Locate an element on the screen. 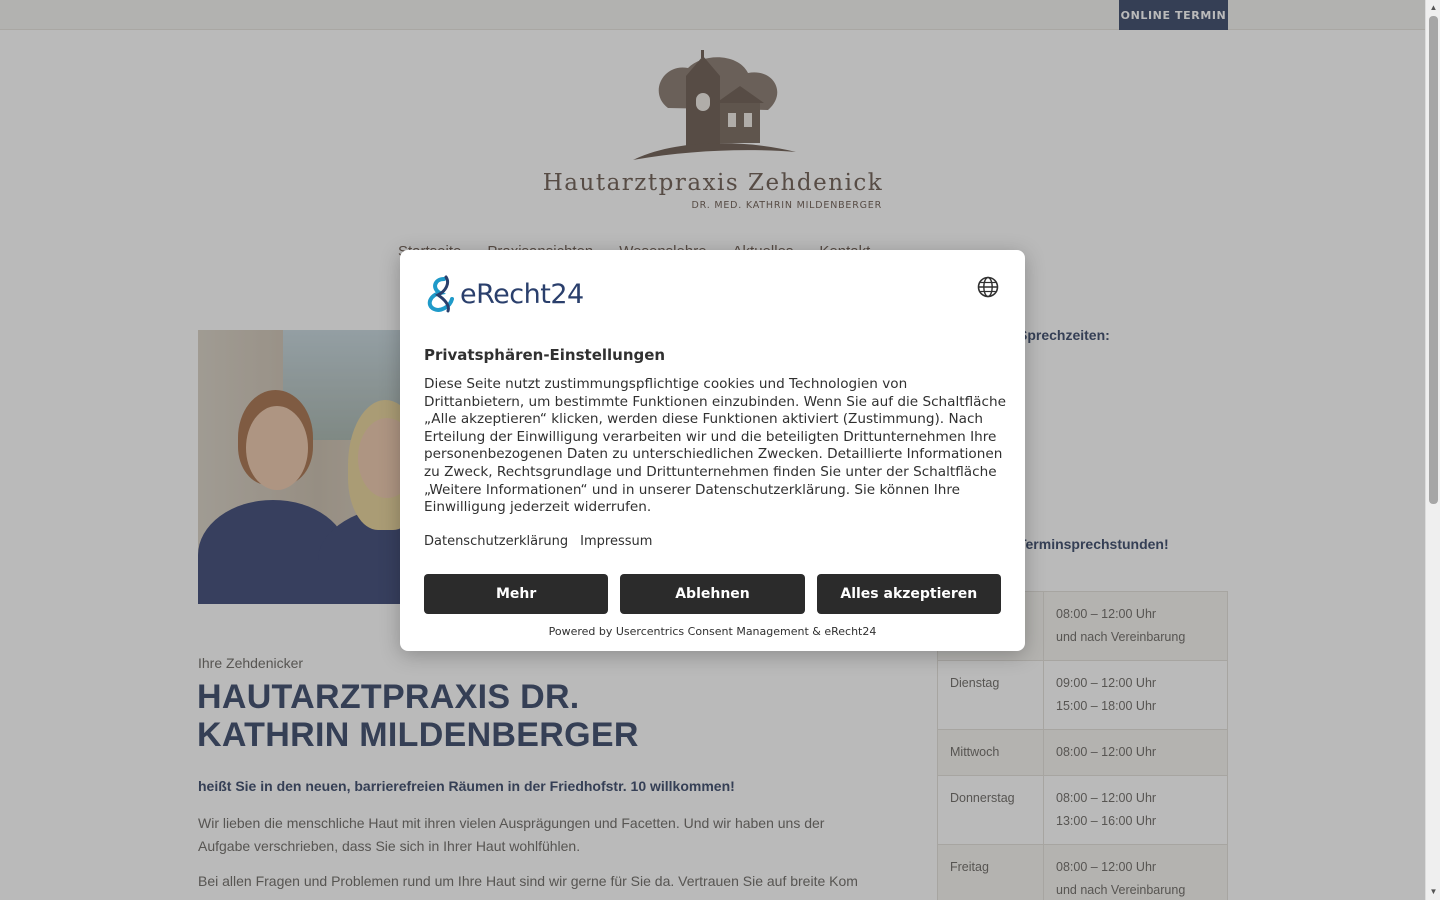 This screenshot has height=900, width=1440. scrollbar-thumb is located at coordinates (1433, 260).